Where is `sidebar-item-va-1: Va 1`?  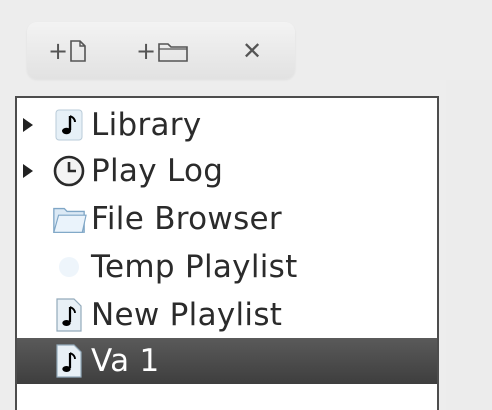 sidebar-item-va-1: Va 1 is located at coordinates (227, 361).